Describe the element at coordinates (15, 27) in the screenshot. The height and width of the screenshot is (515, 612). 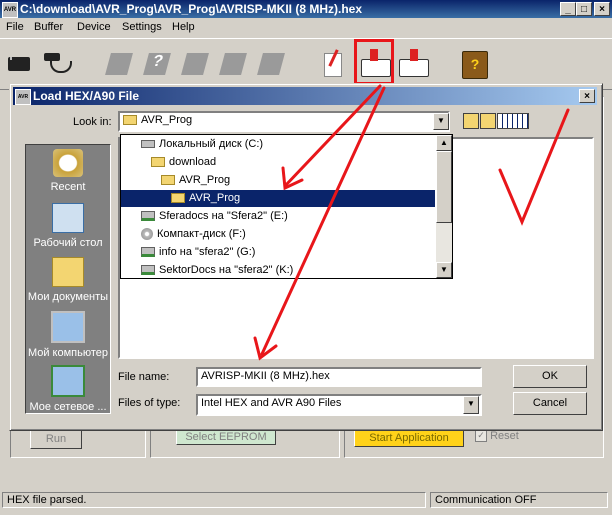
I see `menu-file: File` at that location.